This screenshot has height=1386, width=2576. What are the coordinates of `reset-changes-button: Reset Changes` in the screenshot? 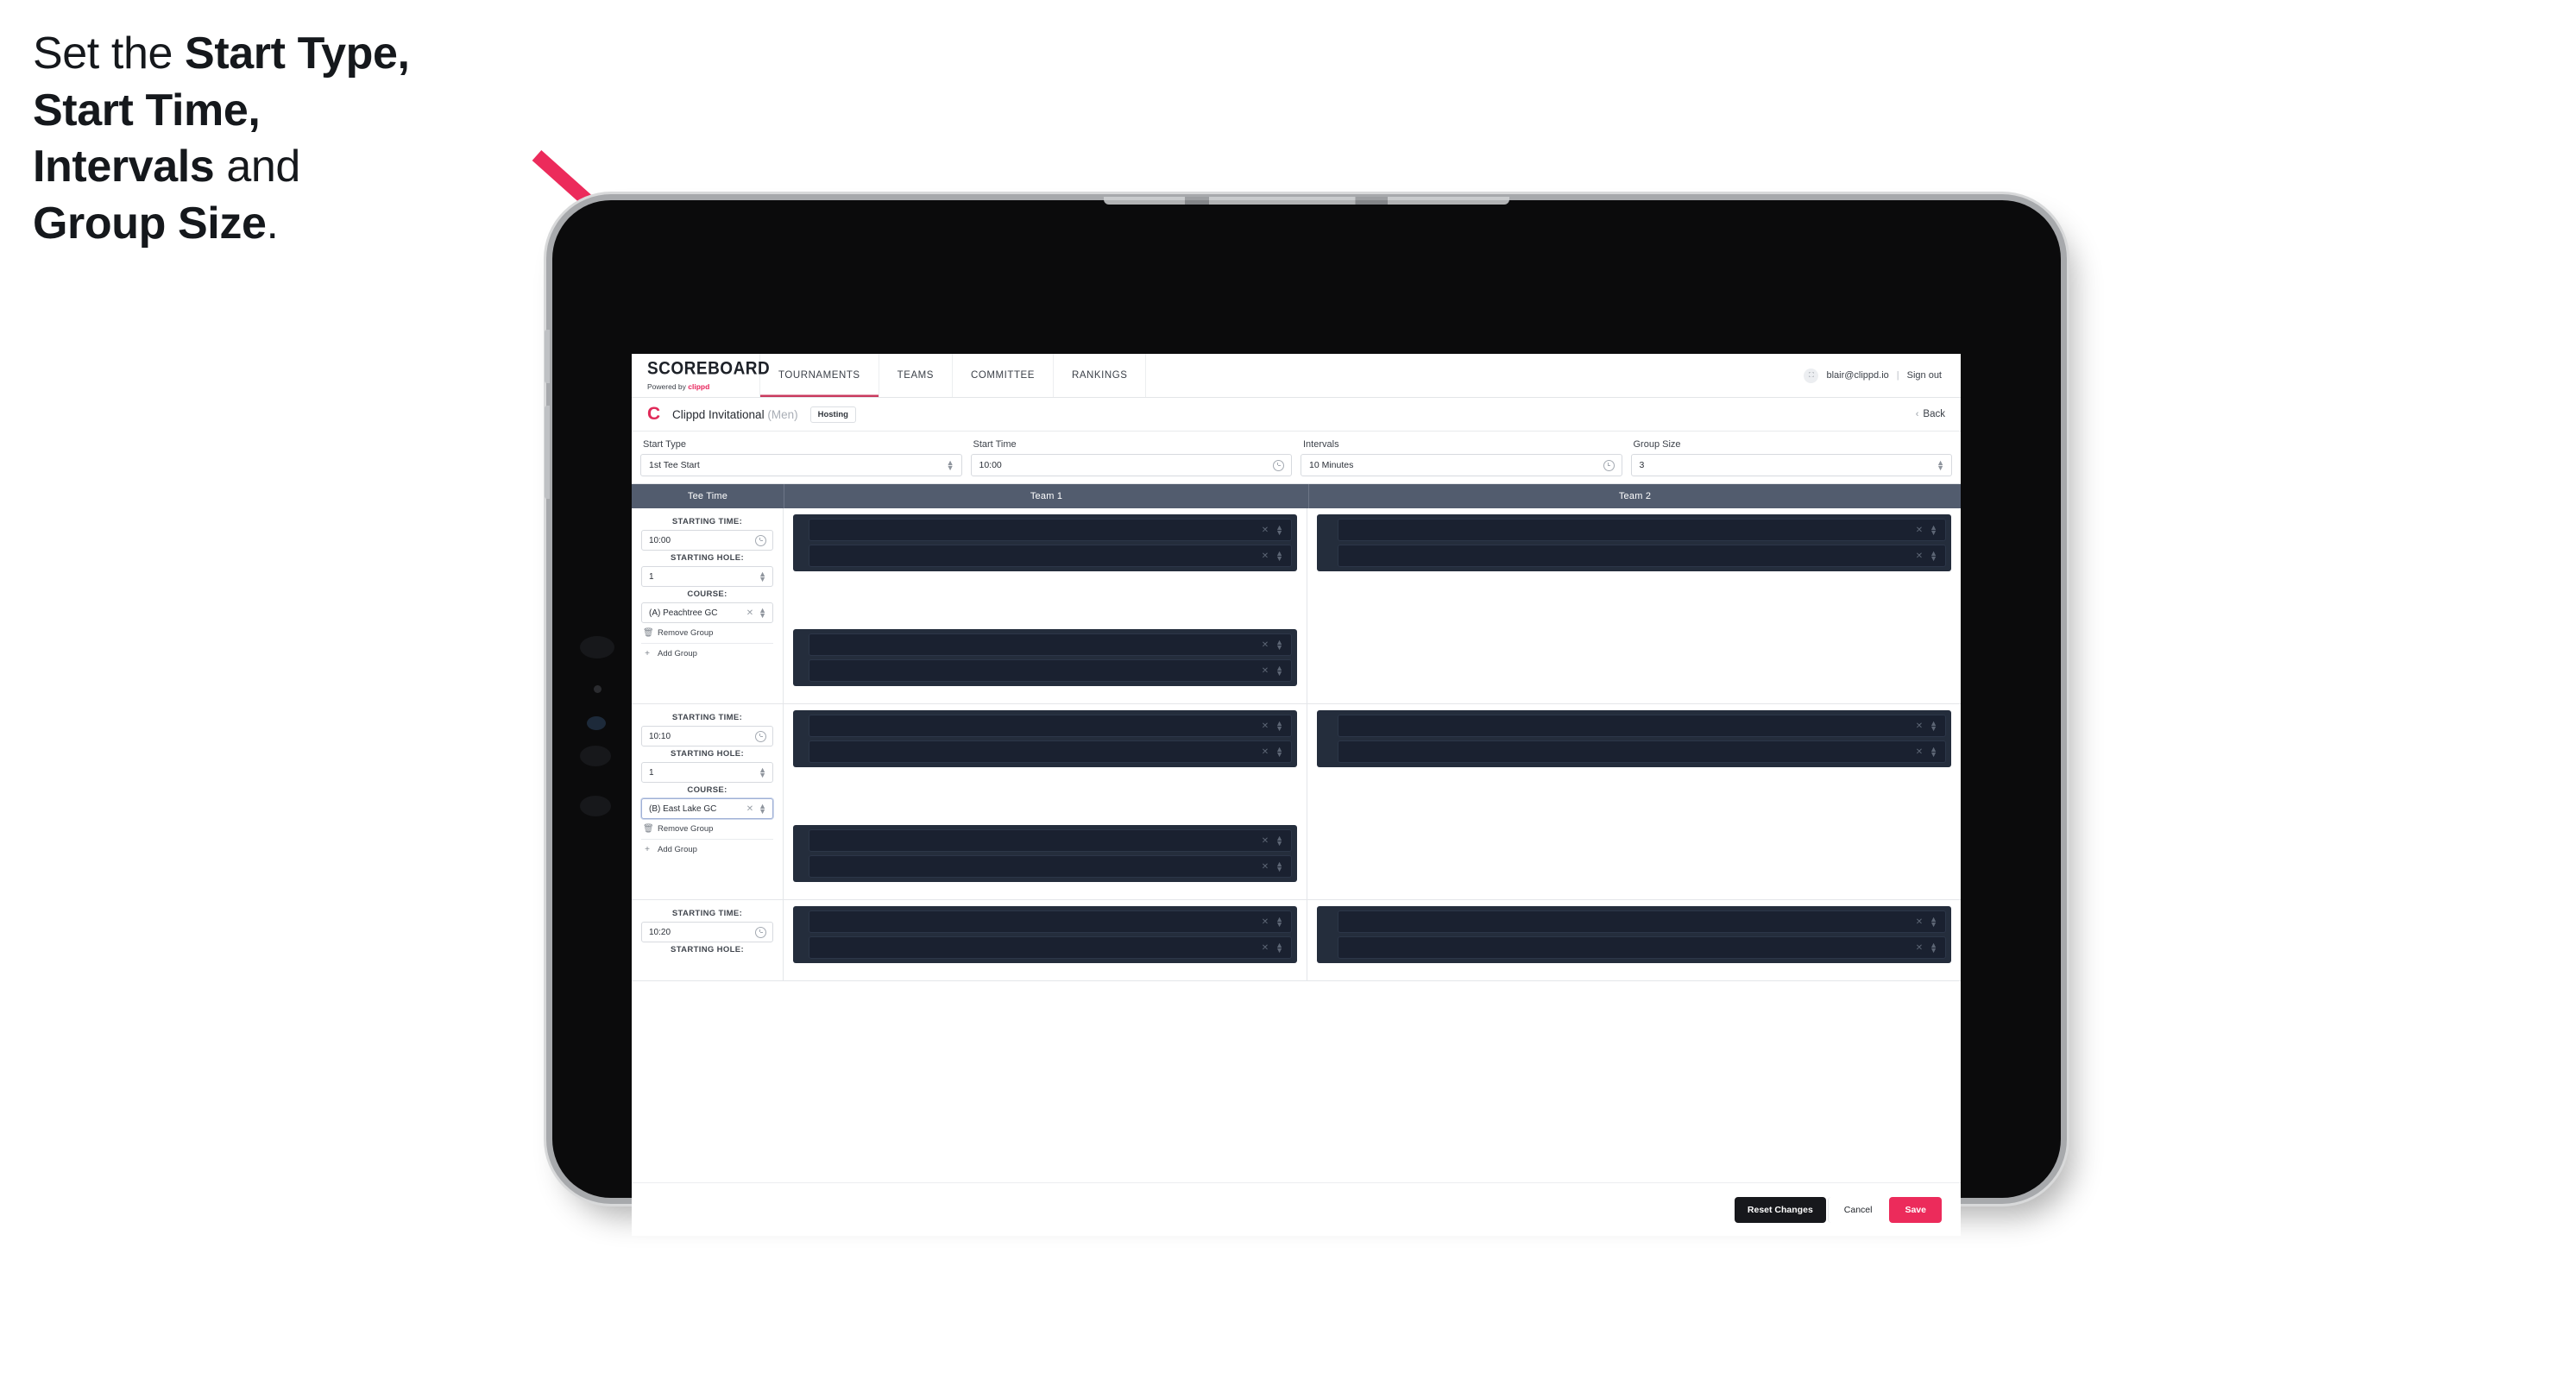 It's located at (1780, 1210).